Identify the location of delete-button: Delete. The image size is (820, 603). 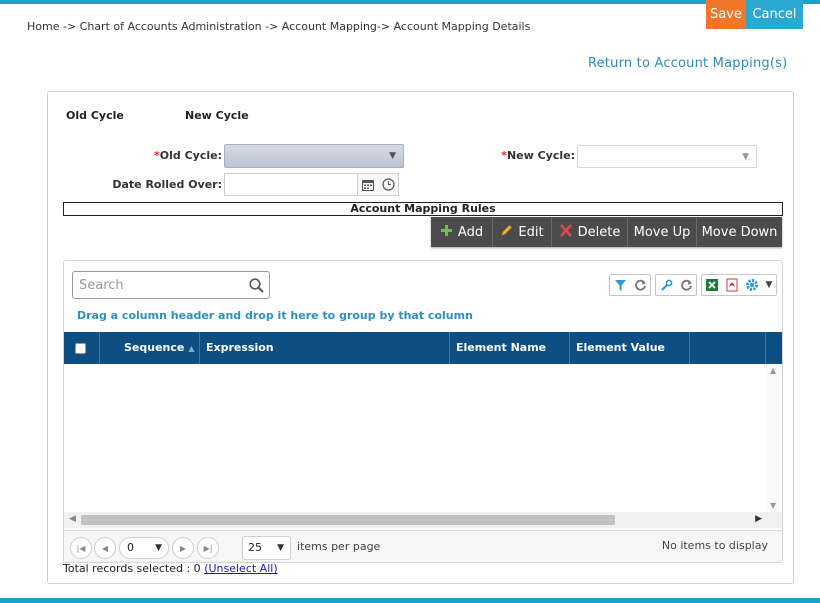
(590, 232).